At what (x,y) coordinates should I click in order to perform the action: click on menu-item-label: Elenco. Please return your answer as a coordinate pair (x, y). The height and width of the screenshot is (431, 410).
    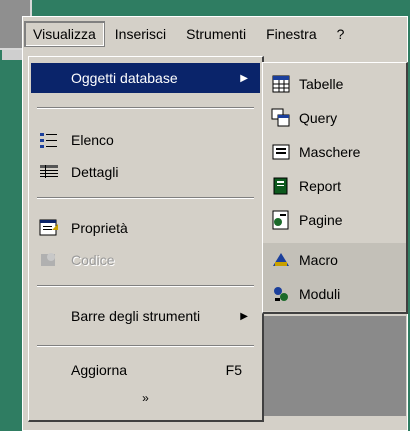
    Looking at the image, I should click on (92, 140).